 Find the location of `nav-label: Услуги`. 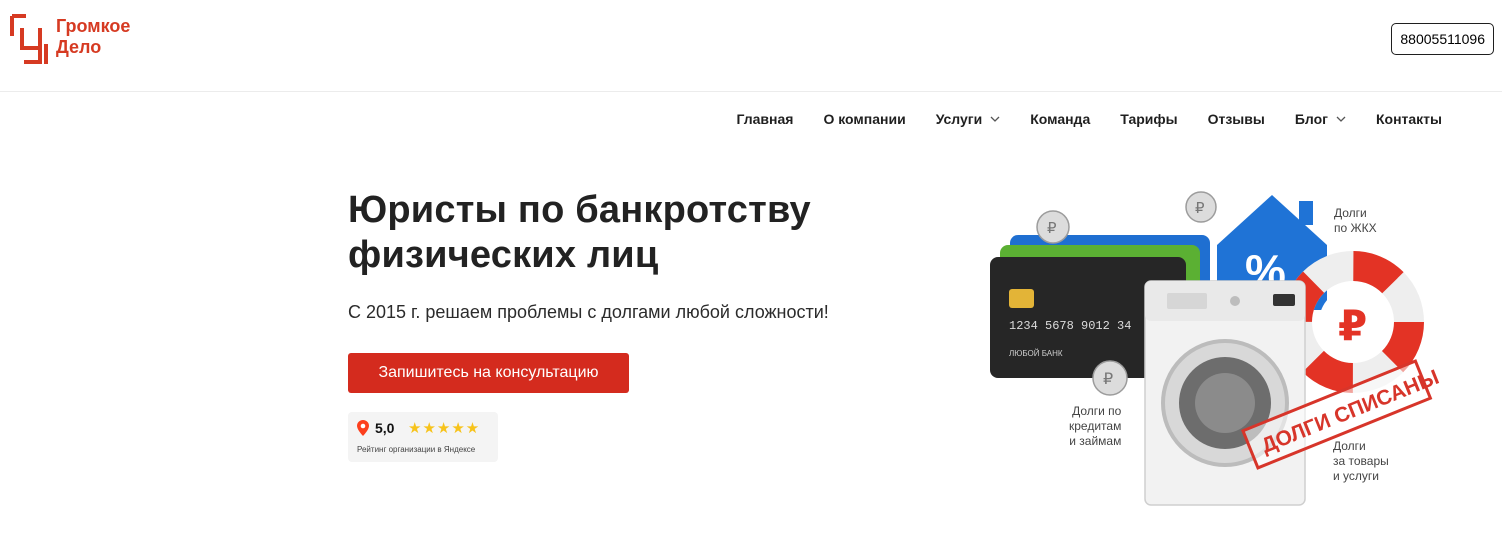

nav-label: Услуги is located at coordinates (959, 119).